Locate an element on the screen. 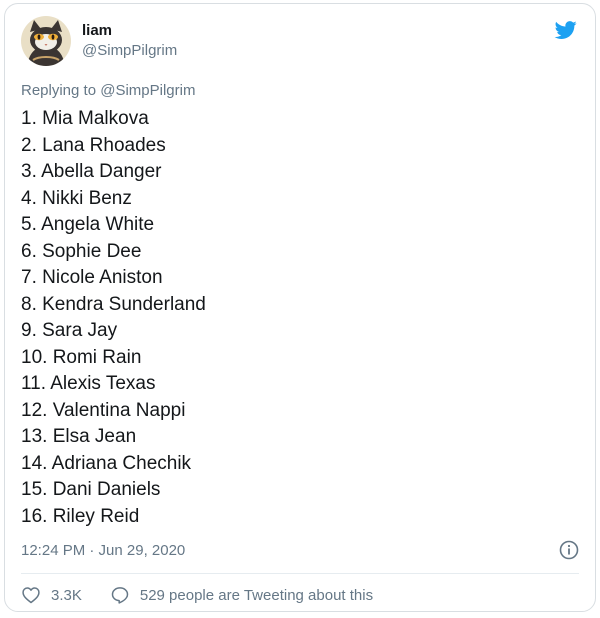  tweet-line: 2. Lana Rhoades is located at coordinates (93, 145).